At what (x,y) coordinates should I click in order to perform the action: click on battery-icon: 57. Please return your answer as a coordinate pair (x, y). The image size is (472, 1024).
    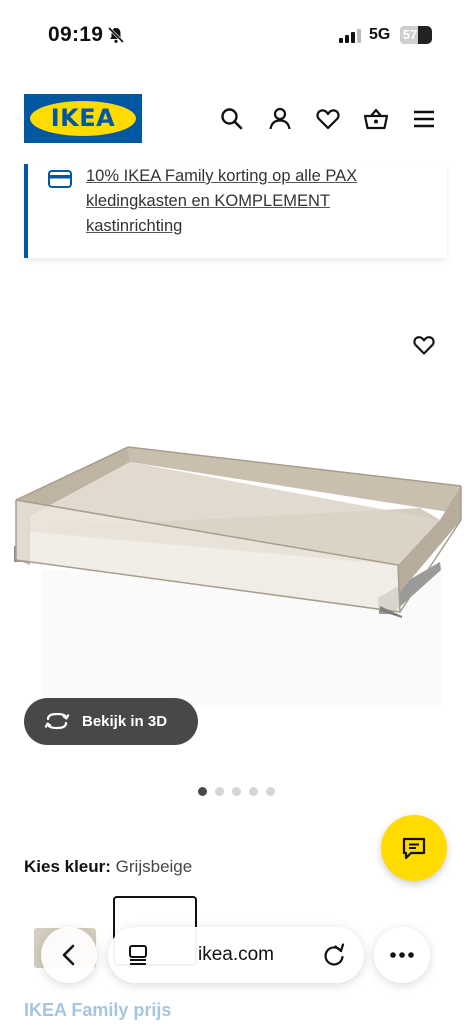
    Looking at the image, I should click on (416, 35).